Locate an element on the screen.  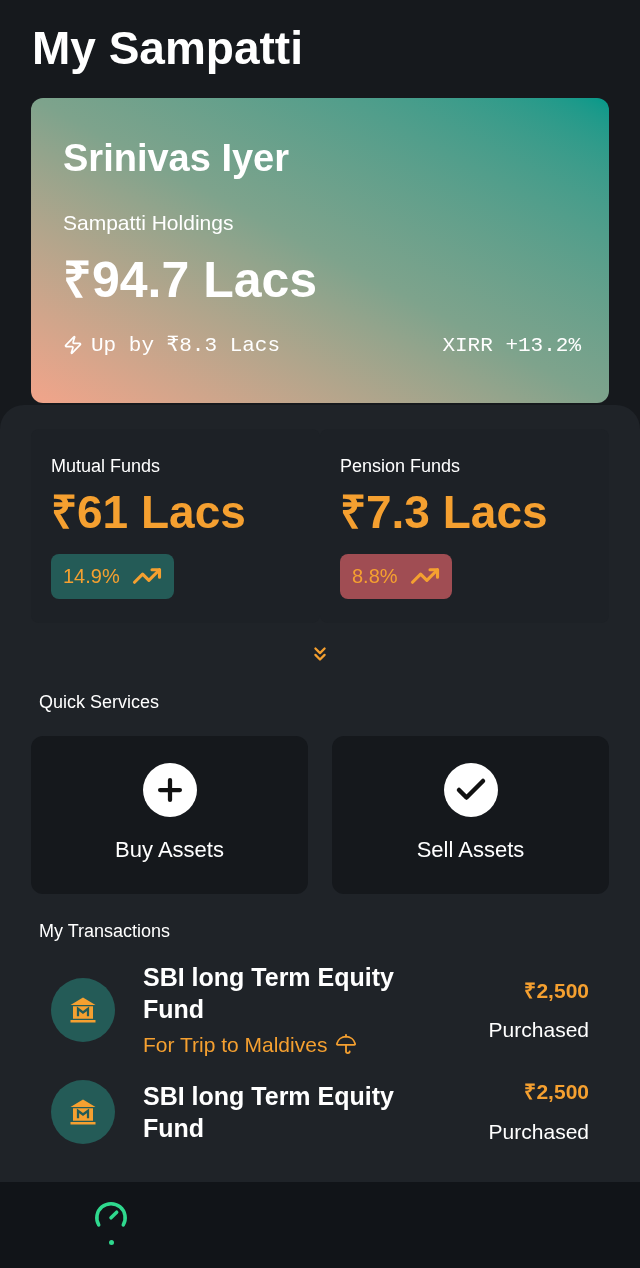
check-icon is located at coordinates (470, 790).